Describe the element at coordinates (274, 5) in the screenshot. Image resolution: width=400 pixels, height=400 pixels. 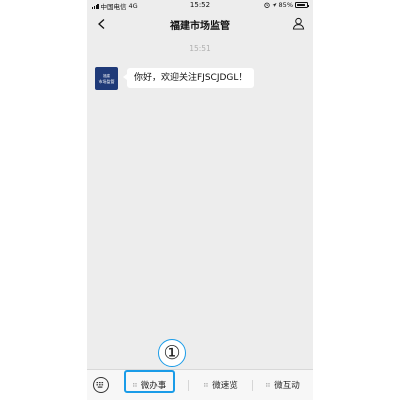
I see `location-icon` at that location.